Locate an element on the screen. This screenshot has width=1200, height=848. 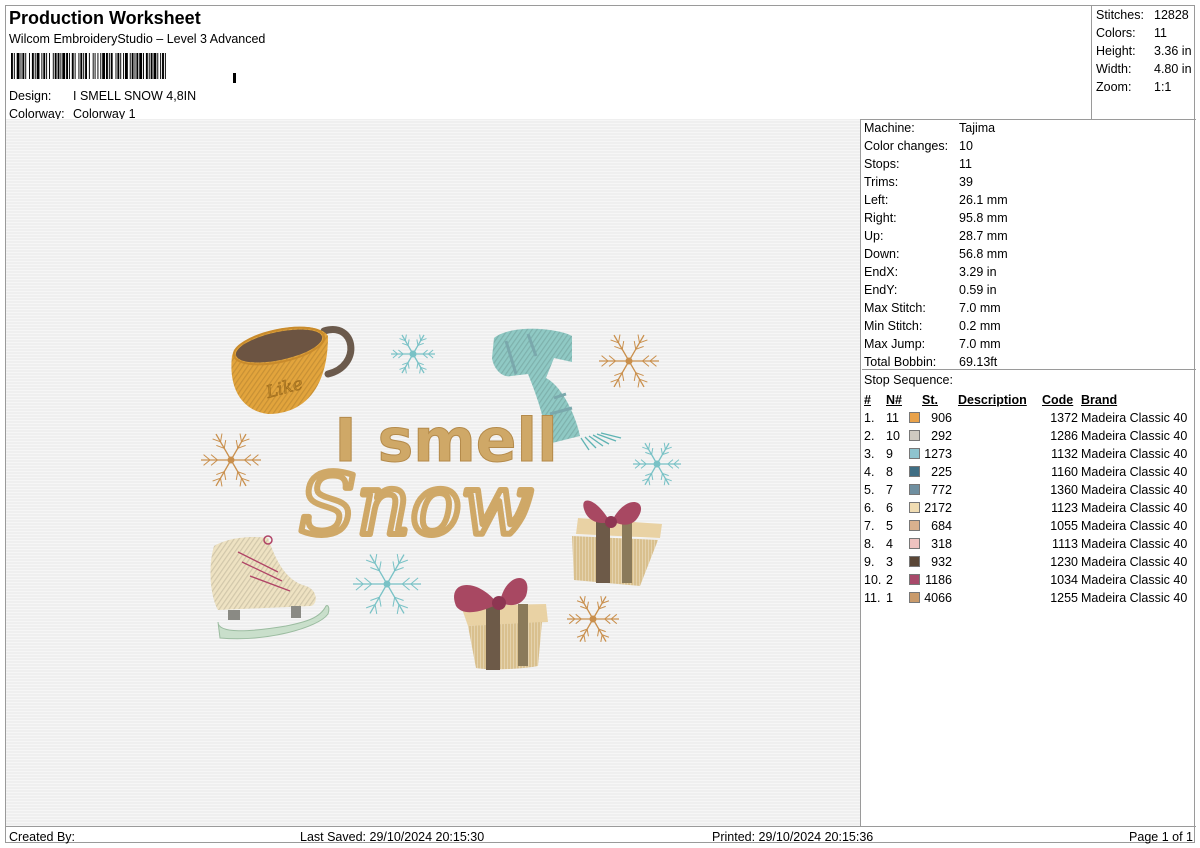
stop-sequence-row: 7. 5 684 1055 Madeira Classic 40 is located at coordinates (1024, 526).